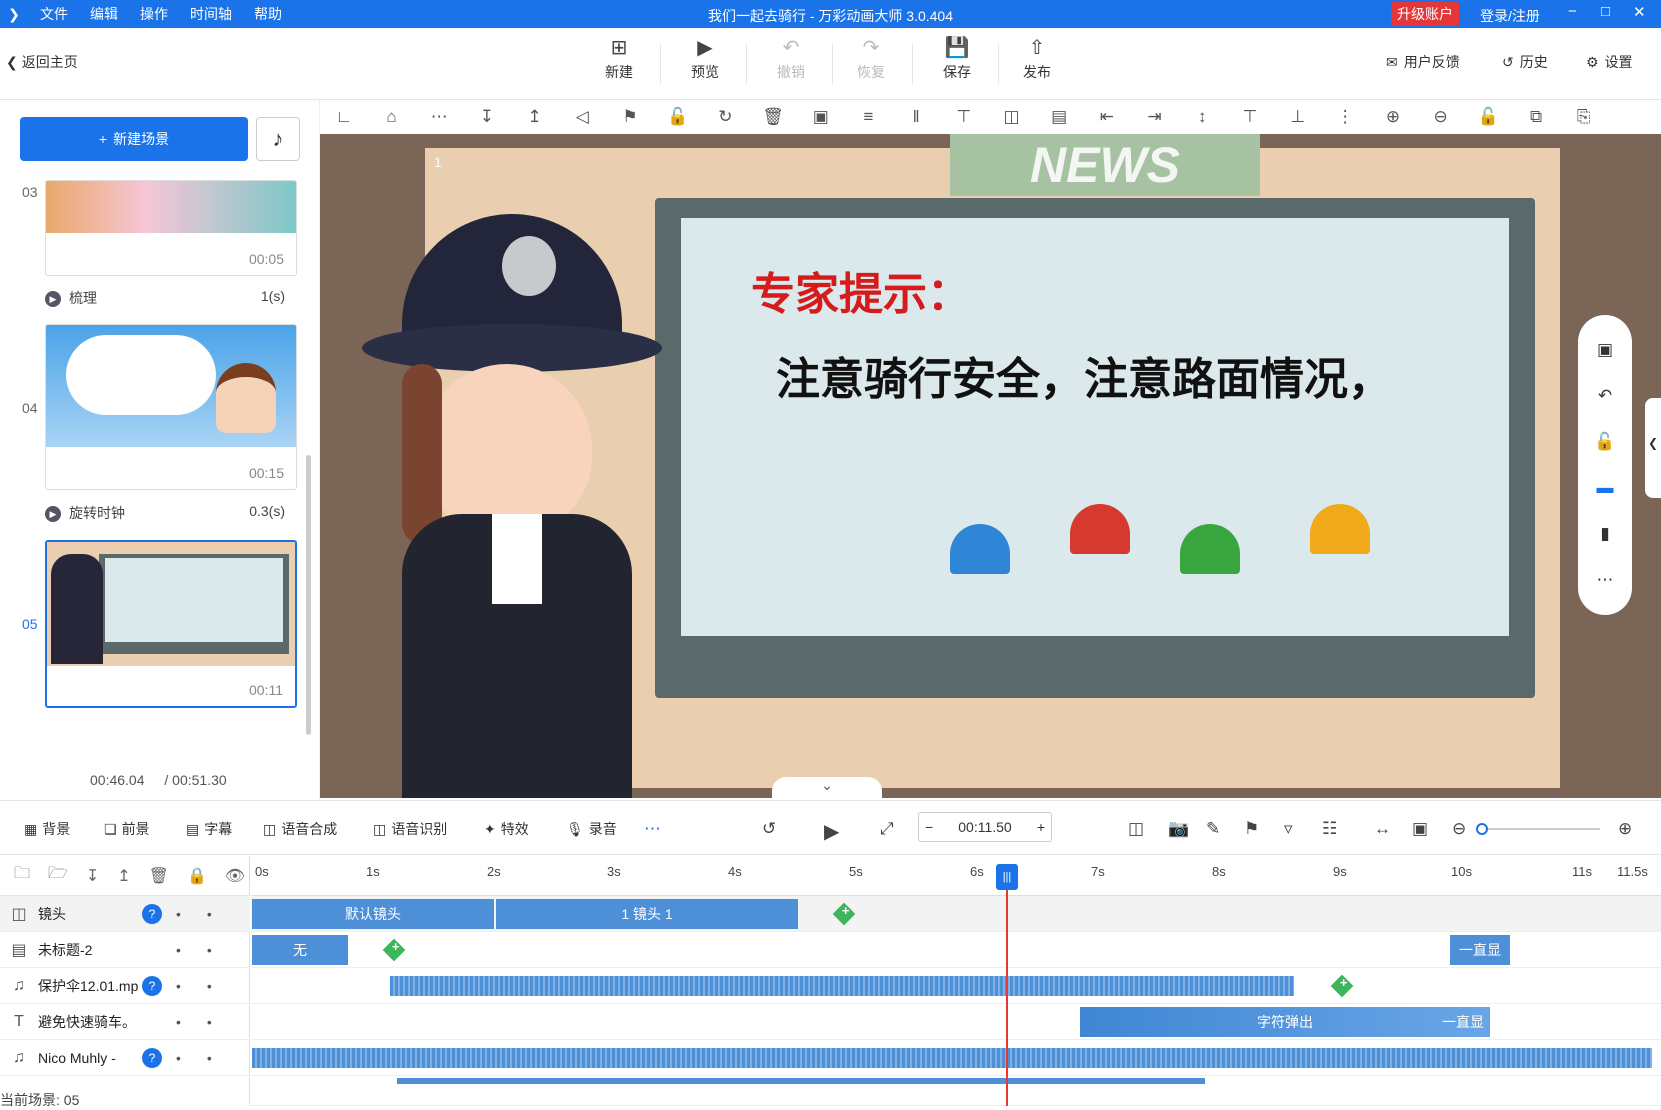 This screenshot has width=1661, height=1110. I want to click on portrait-icon: ▮, so click(1604, 534).